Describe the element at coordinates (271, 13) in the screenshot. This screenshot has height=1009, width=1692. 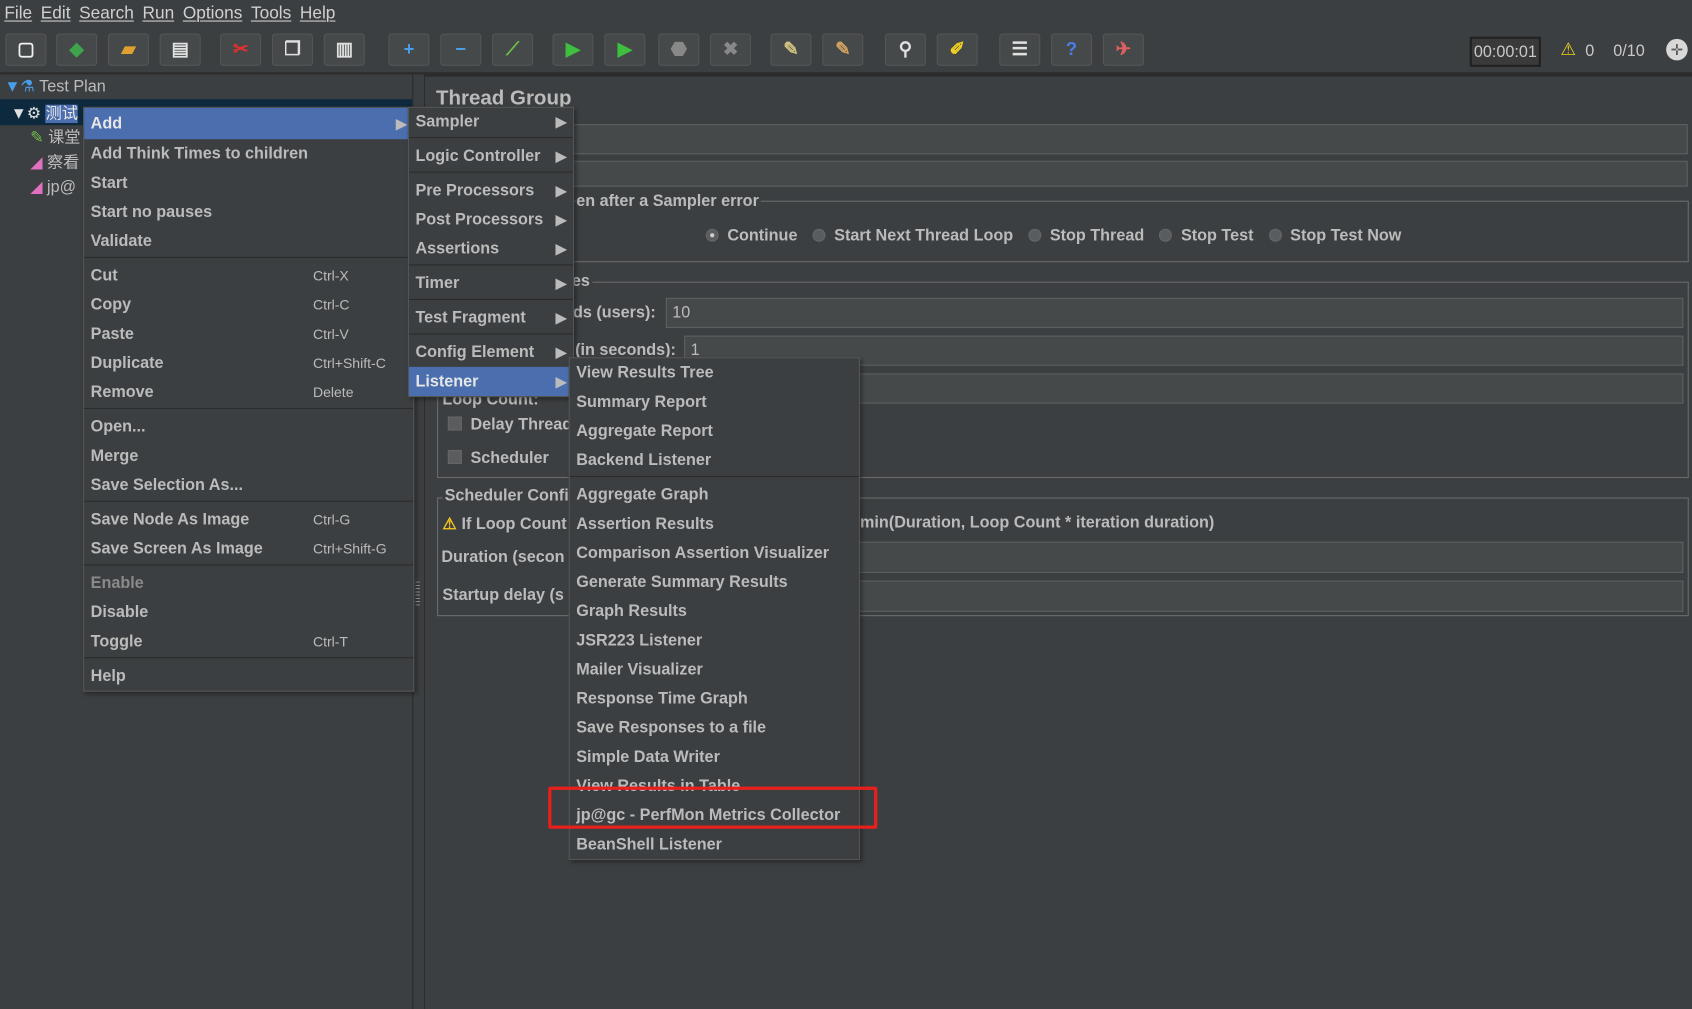
I see `menu-tools: Tools` at that location.